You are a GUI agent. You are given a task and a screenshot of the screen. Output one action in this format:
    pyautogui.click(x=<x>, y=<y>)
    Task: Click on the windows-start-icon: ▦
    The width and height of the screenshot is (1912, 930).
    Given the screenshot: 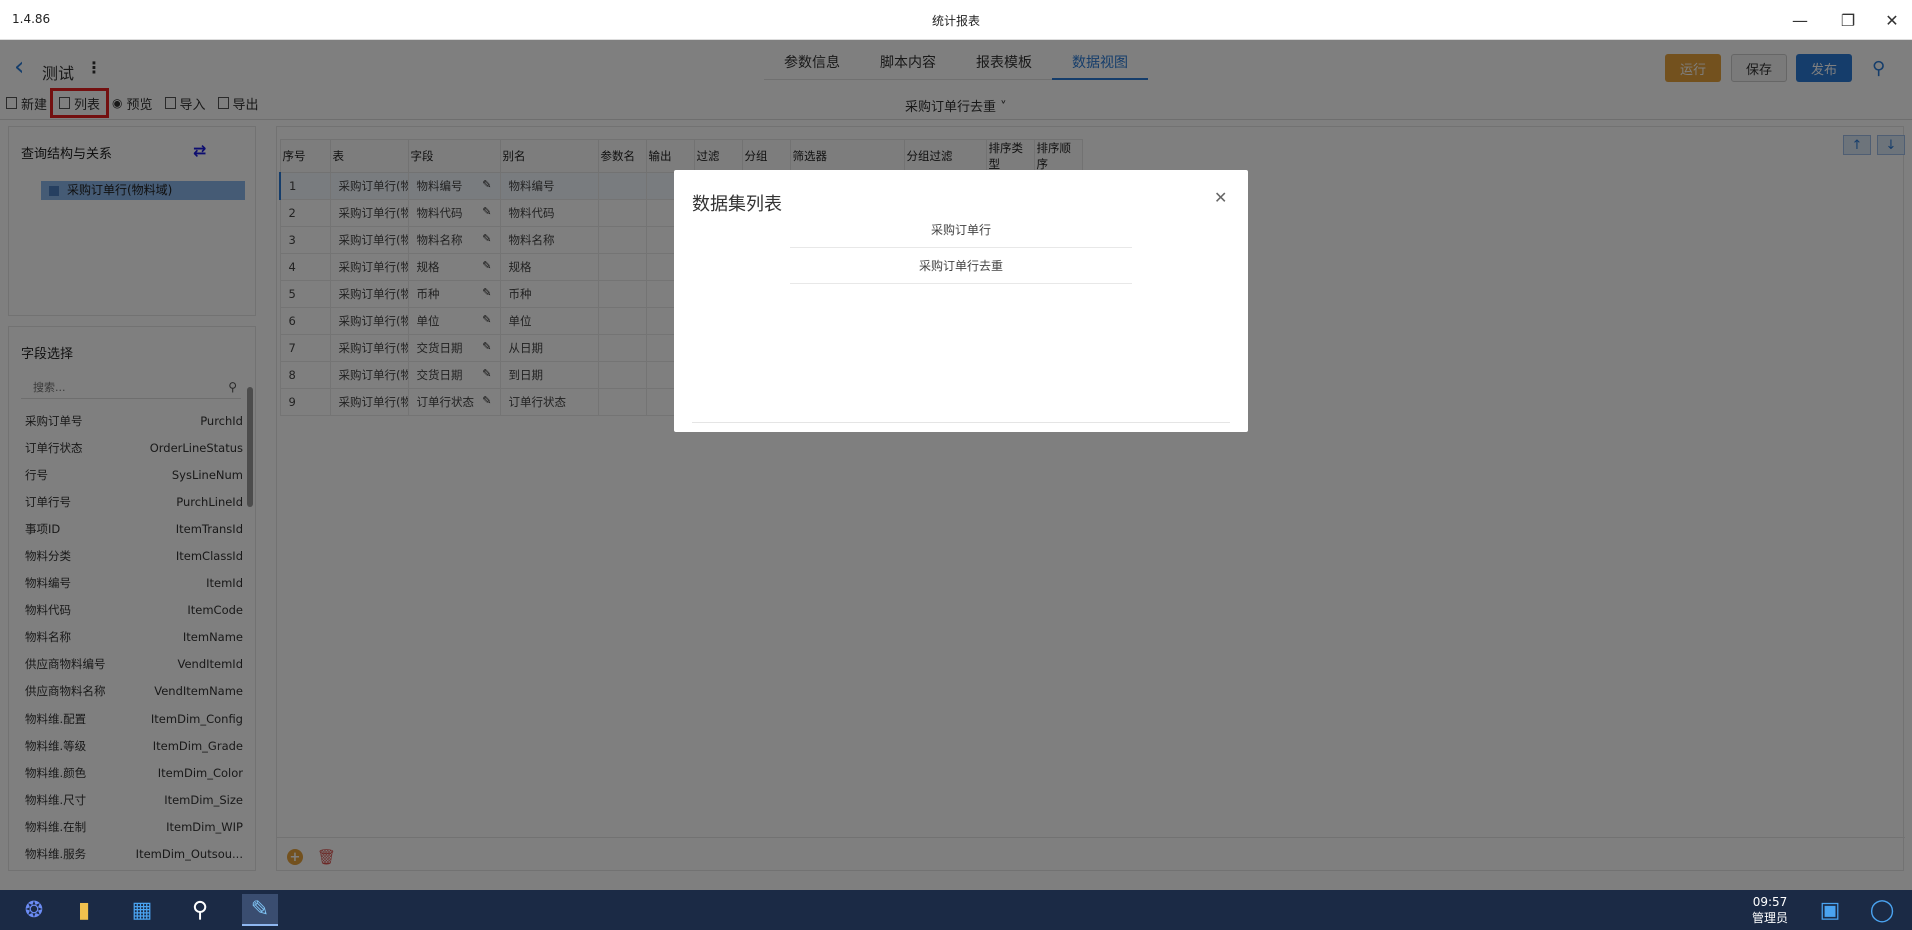 What is the action you would take?
    pyautogui.click(x=142, y=910)
    